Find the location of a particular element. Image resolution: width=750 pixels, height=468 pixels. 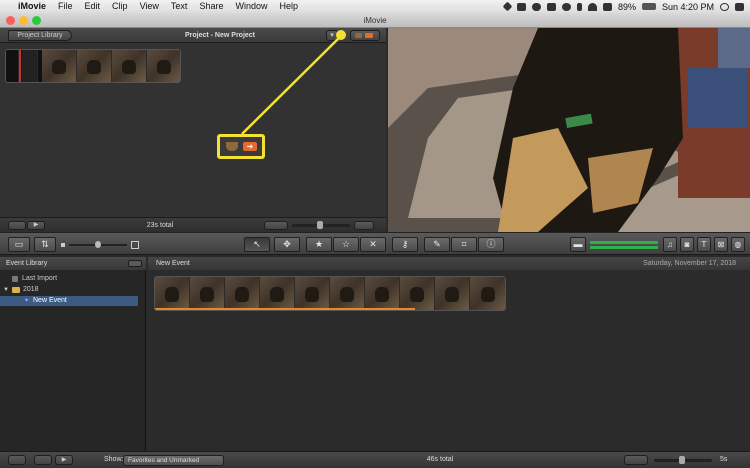

menu-clip: Clip is located at coordinates (120, 6).